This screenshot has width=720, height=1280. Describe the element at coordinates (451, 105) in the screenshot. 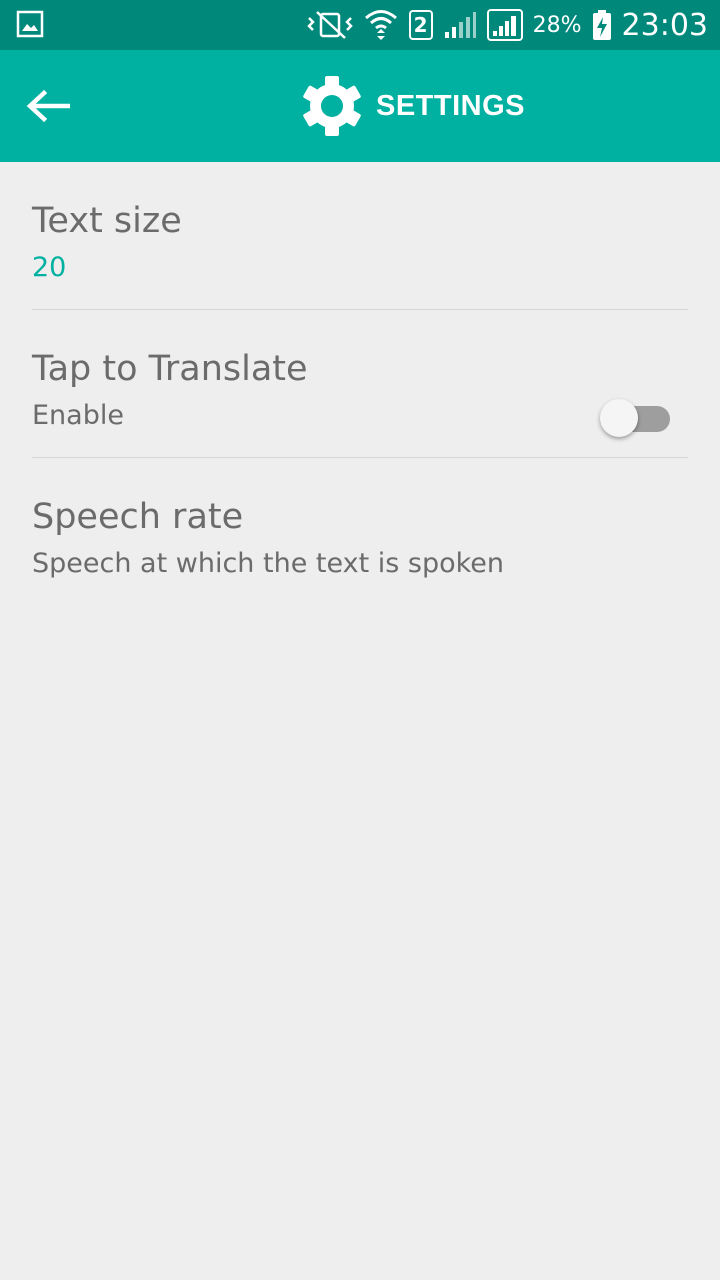

I see `page-title: SETTINGS` at that location.